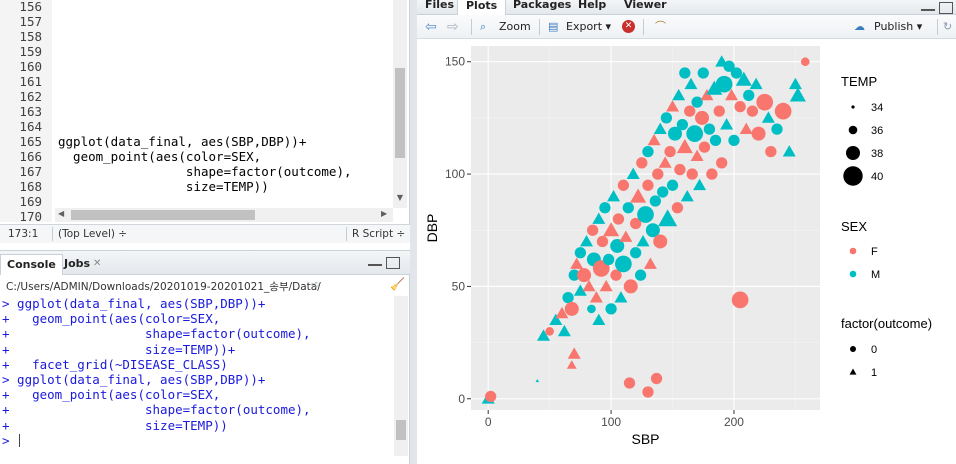 The width and height of the screenshot is (956, 464). I want to click on broom-clear-icon: 🧹, so click(397, 284).